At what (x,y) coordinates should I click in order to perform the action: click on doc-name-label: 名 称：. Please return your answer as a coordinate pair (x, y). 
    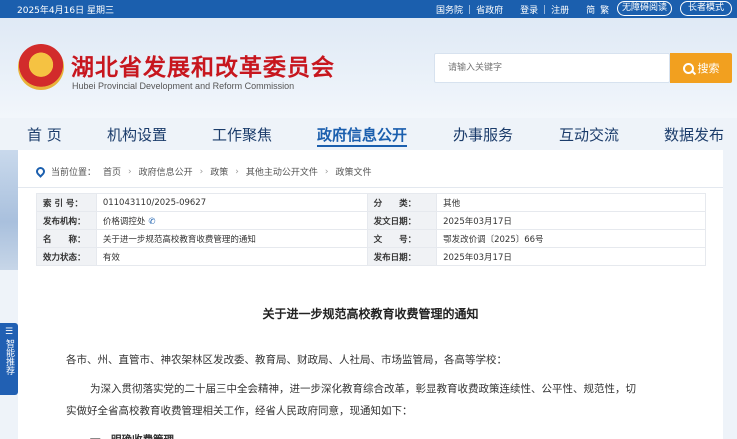
    Looking at the image, I should click on (66, 238).